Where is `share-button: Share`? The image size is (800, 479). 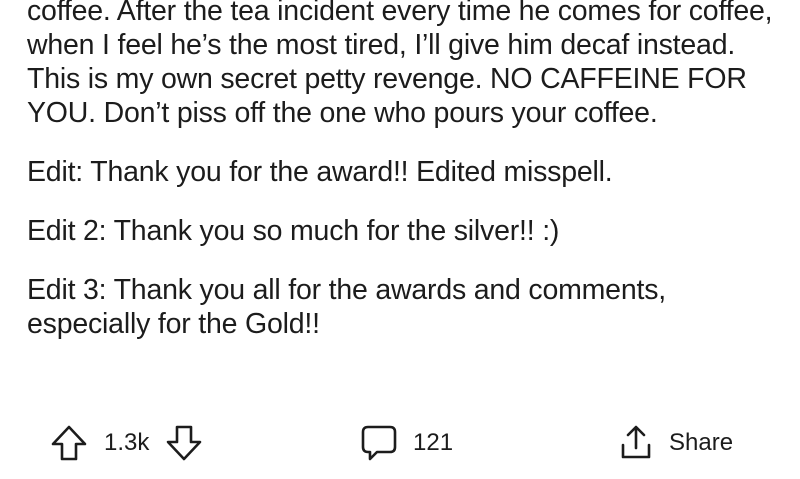 share-button: Share is located at coordinates (675, 443).